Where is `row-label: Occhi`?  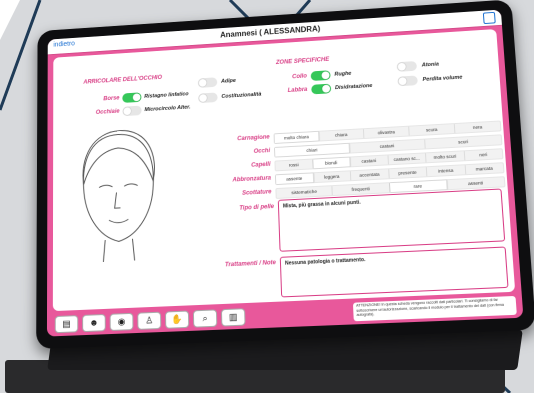 row-label: Occhi is located at coordinates (262, 151).